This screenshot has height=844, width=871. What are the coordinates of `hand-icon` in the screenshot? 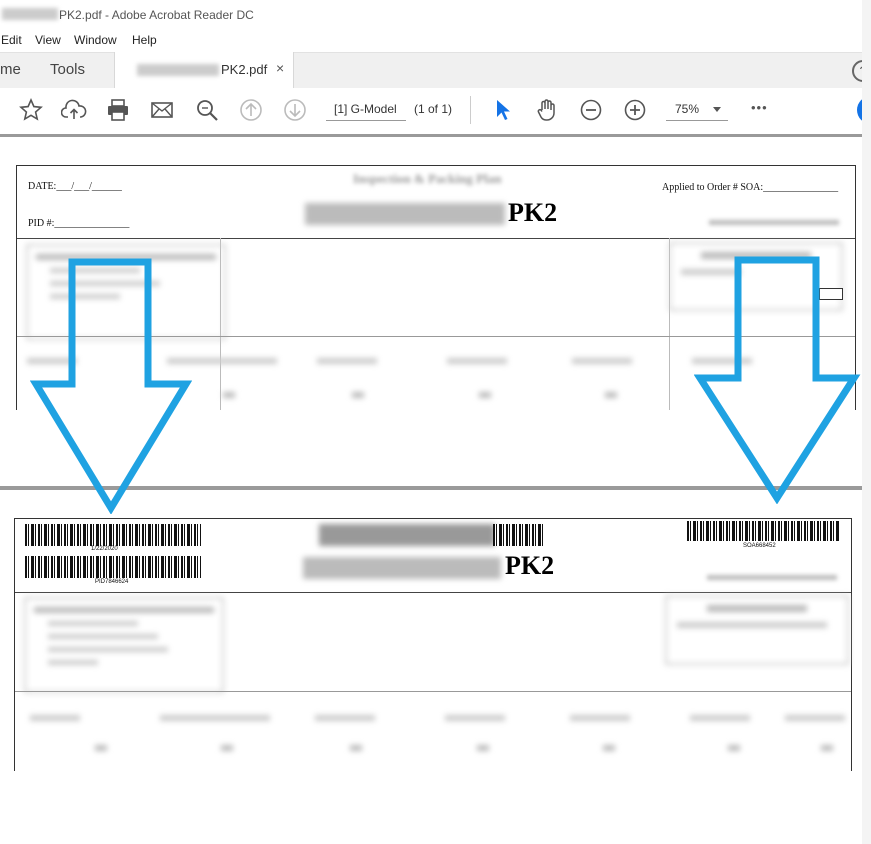 It's located at (547, 110).